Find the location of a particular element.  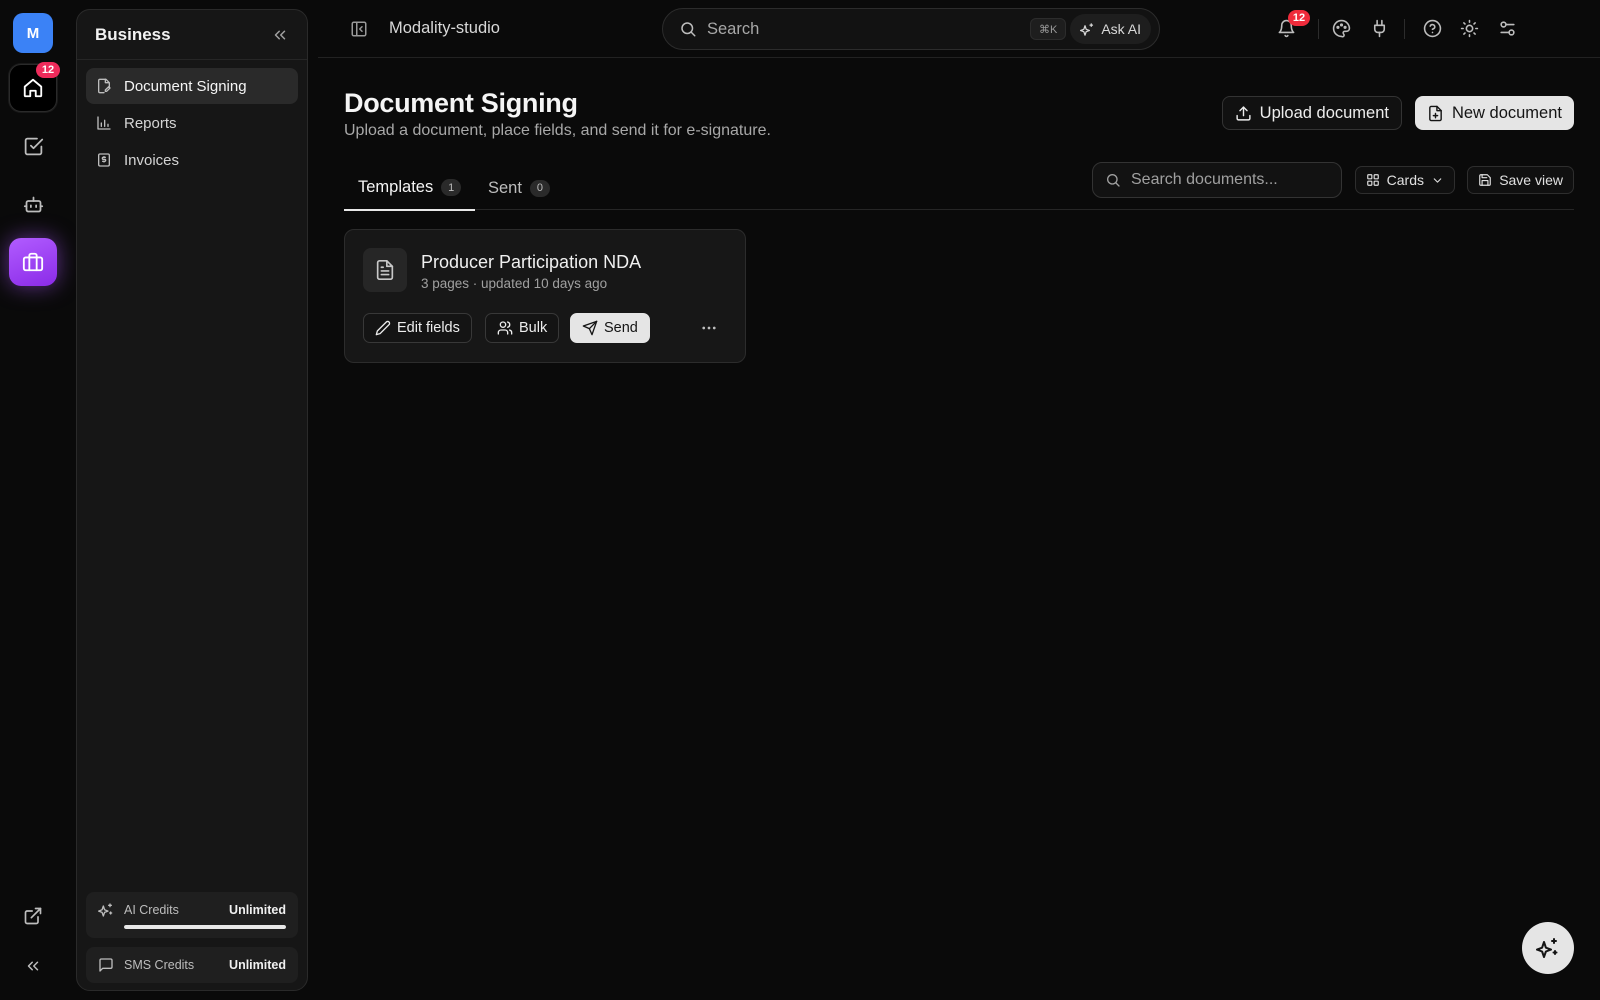

upload-document-button: Upload document is located at coordinates (1311, 113).